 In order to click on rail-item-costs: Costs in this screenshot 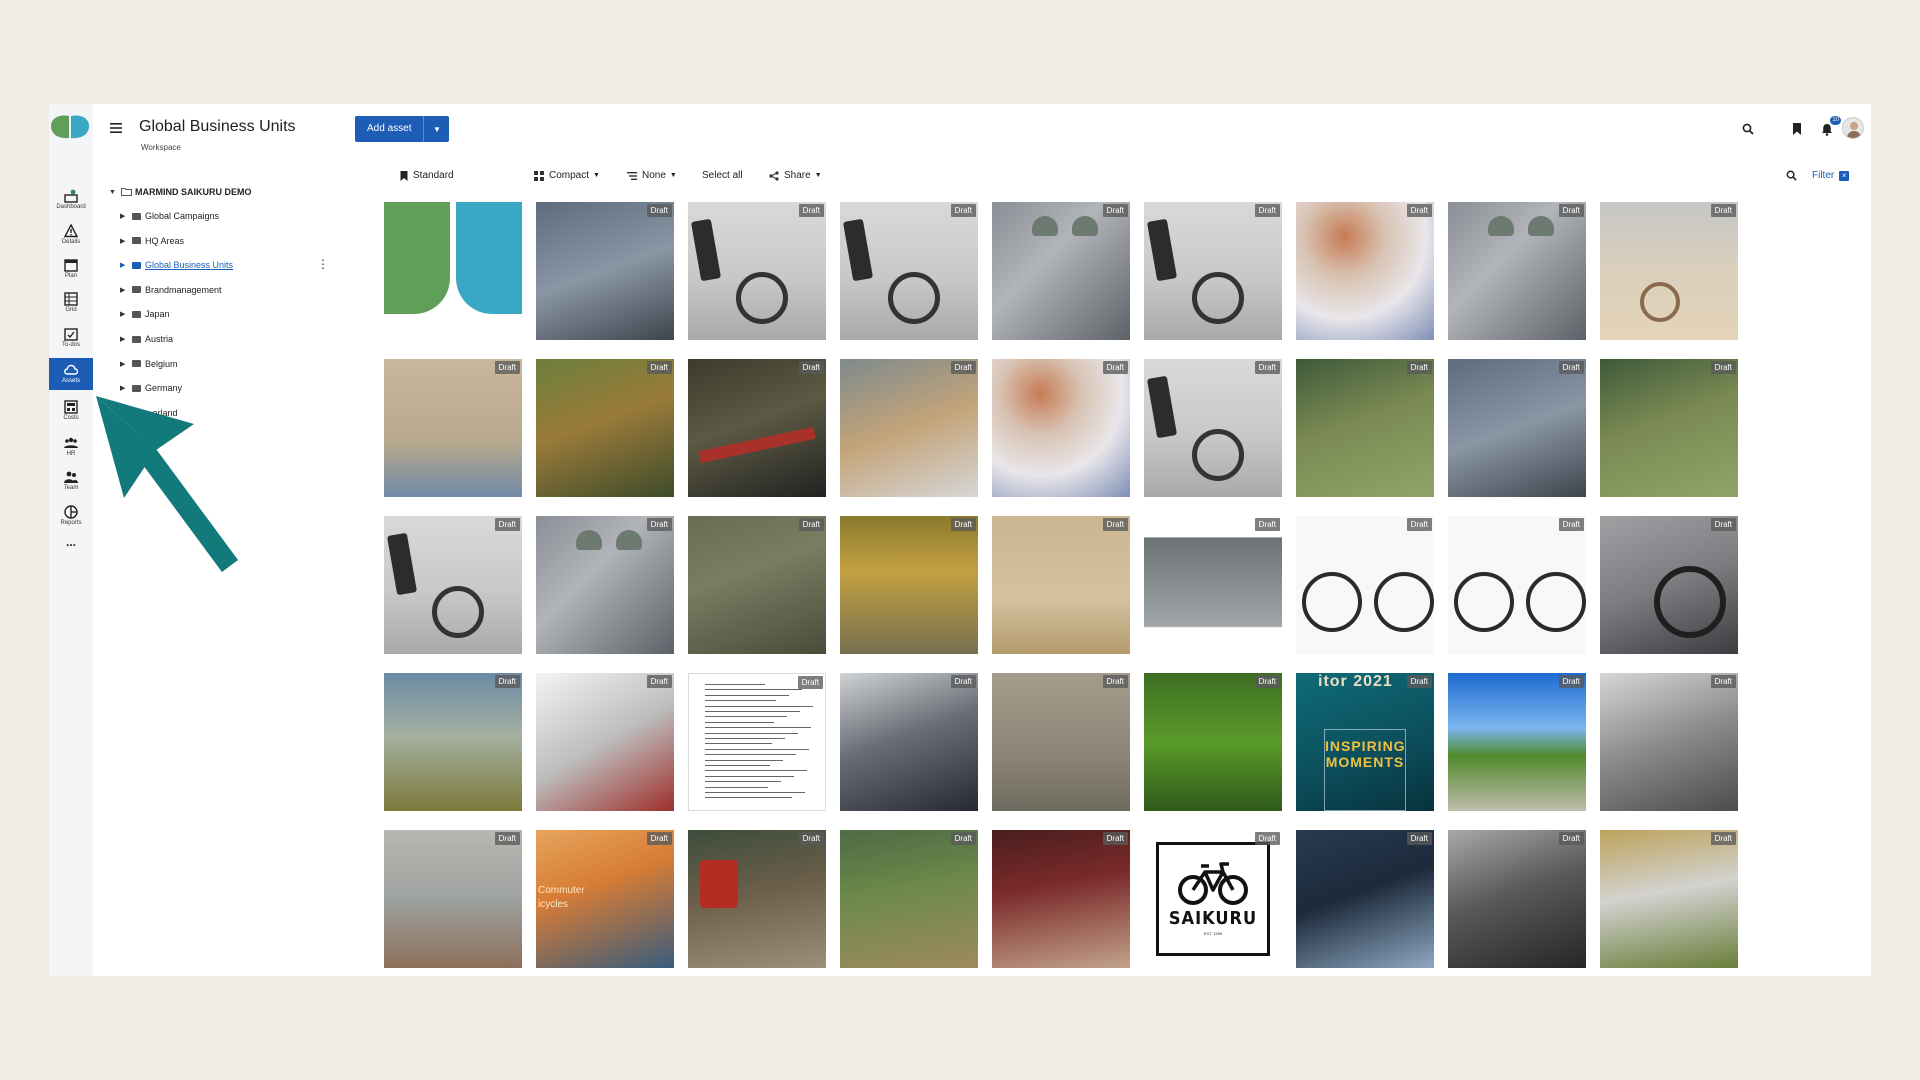, I will do `click(71, 411)`.